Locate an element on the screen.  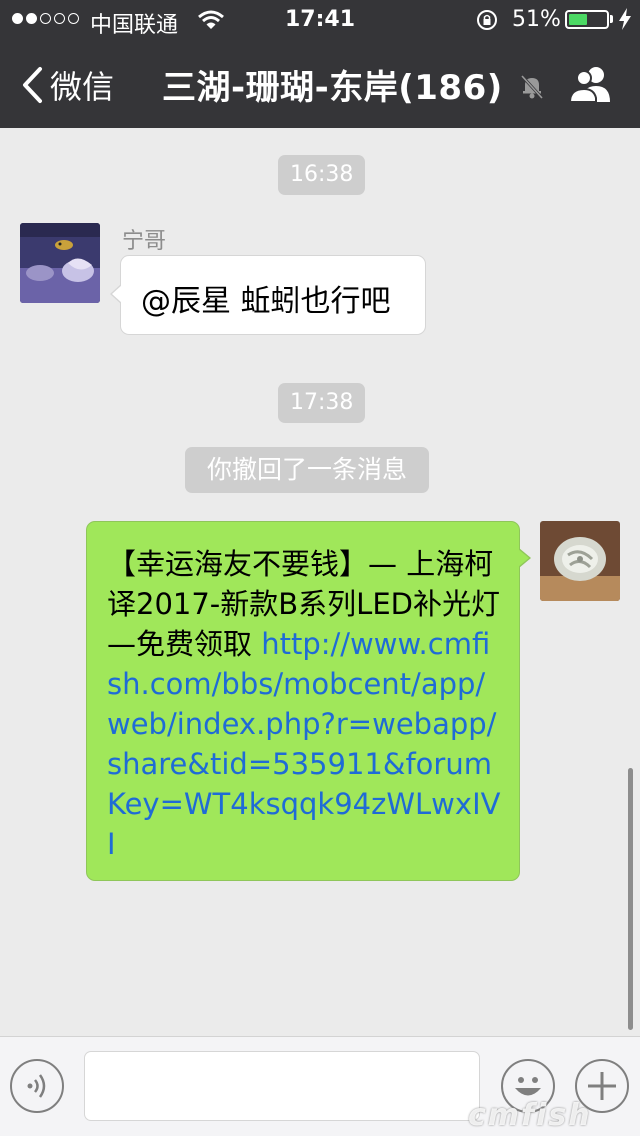
avatar is located at coordinates (60, 263).